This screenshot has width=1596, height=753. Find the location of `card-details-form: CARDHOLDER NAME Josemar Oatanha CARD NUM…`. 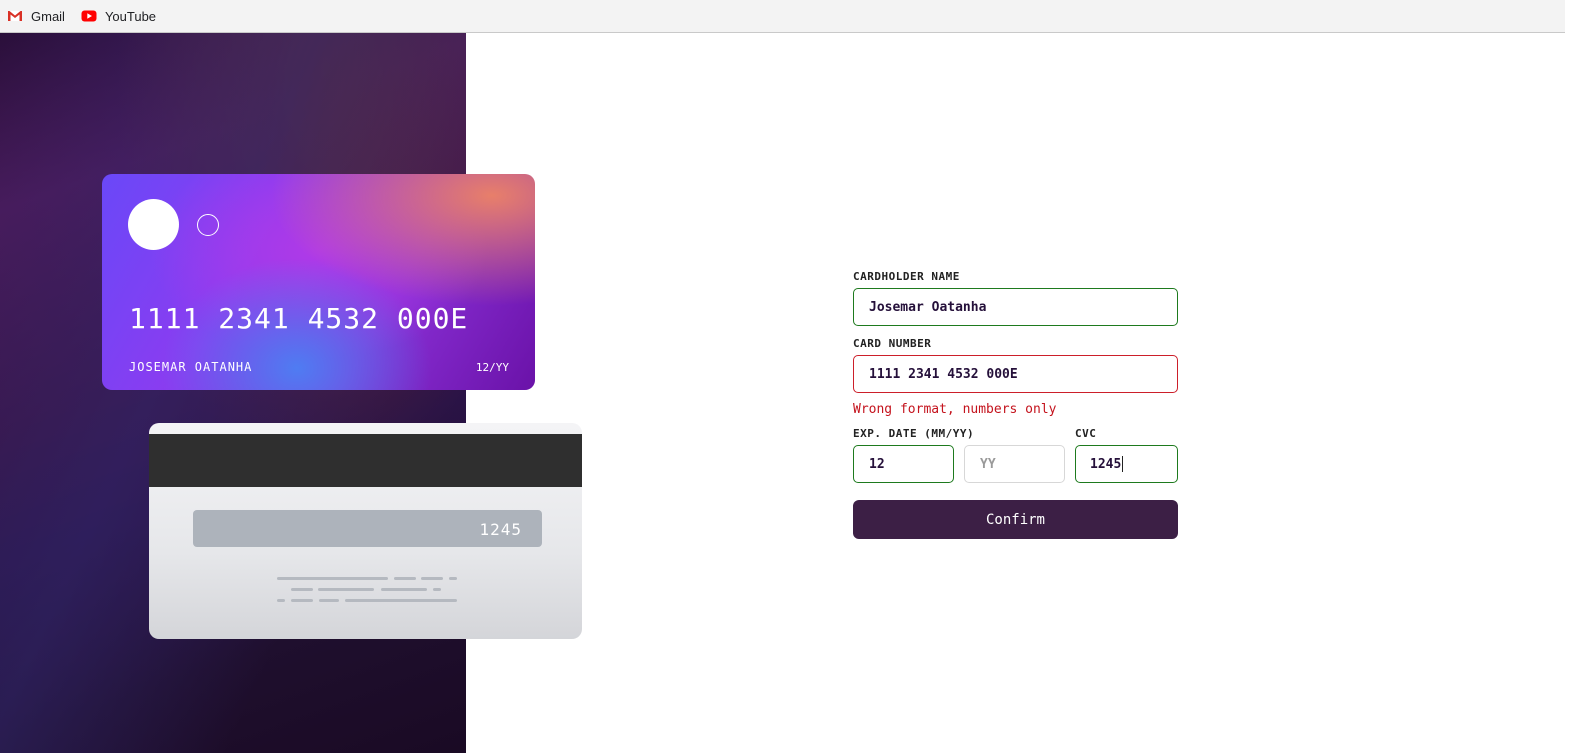

card-details-form: CARDHOLDER NAME Josemar Oatanha CARD NUM… is located at coordinates (1015, 404).